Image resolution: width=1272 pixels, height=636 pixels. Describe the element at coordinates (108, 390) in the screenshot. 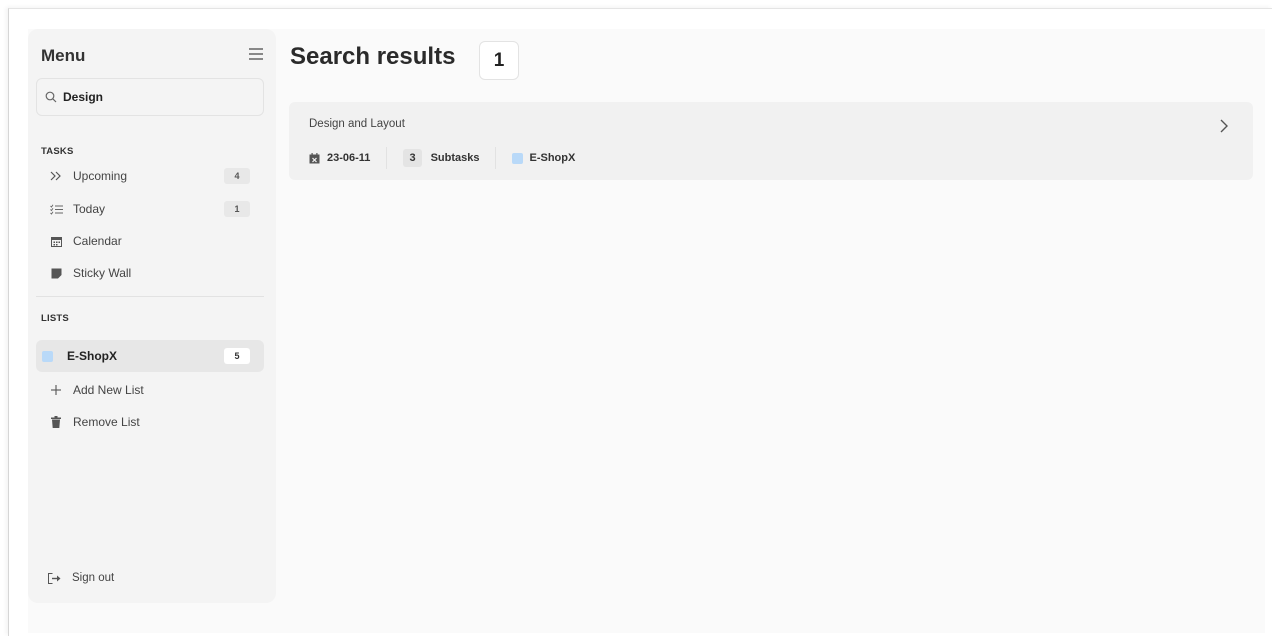

I see `add-new-list-label: Add New List` at that location.